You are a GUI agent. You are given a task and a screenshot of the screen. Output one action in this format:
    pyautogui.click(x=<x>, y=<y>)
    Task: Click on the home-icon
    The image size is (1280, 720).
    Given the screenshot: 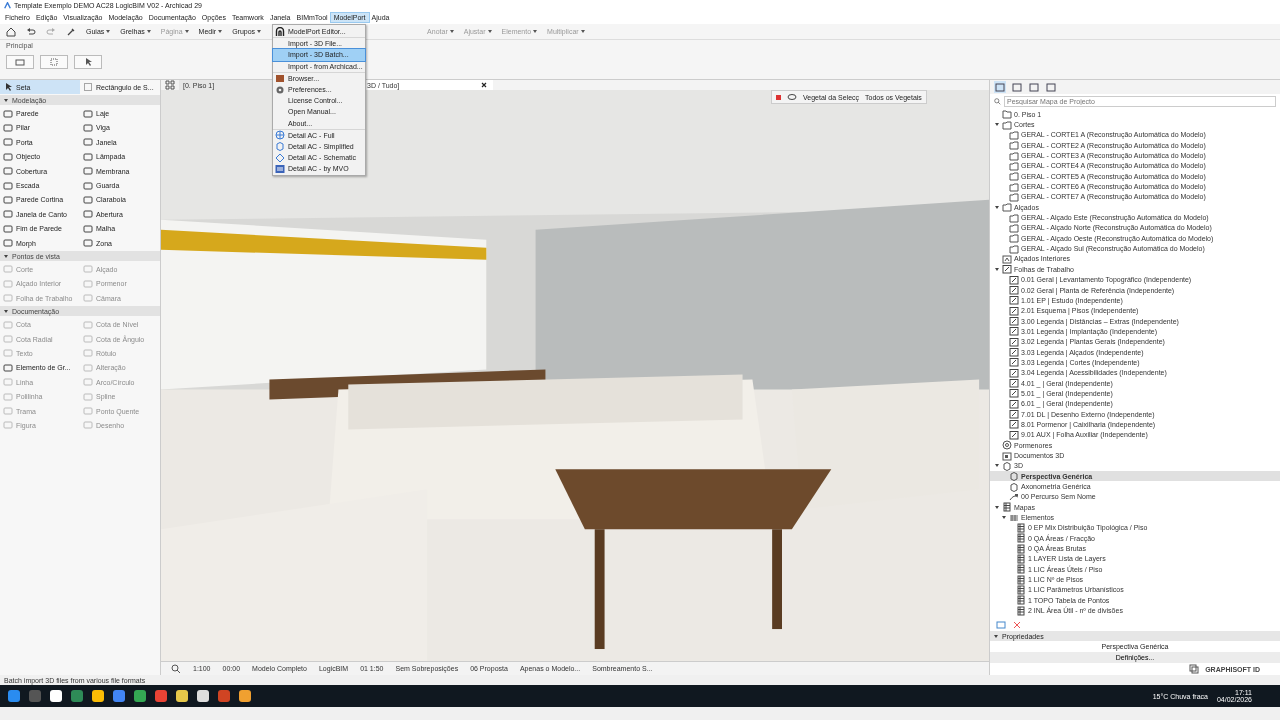 What is the action you would take?
    pyautogui.click(x=11, y=31)
    